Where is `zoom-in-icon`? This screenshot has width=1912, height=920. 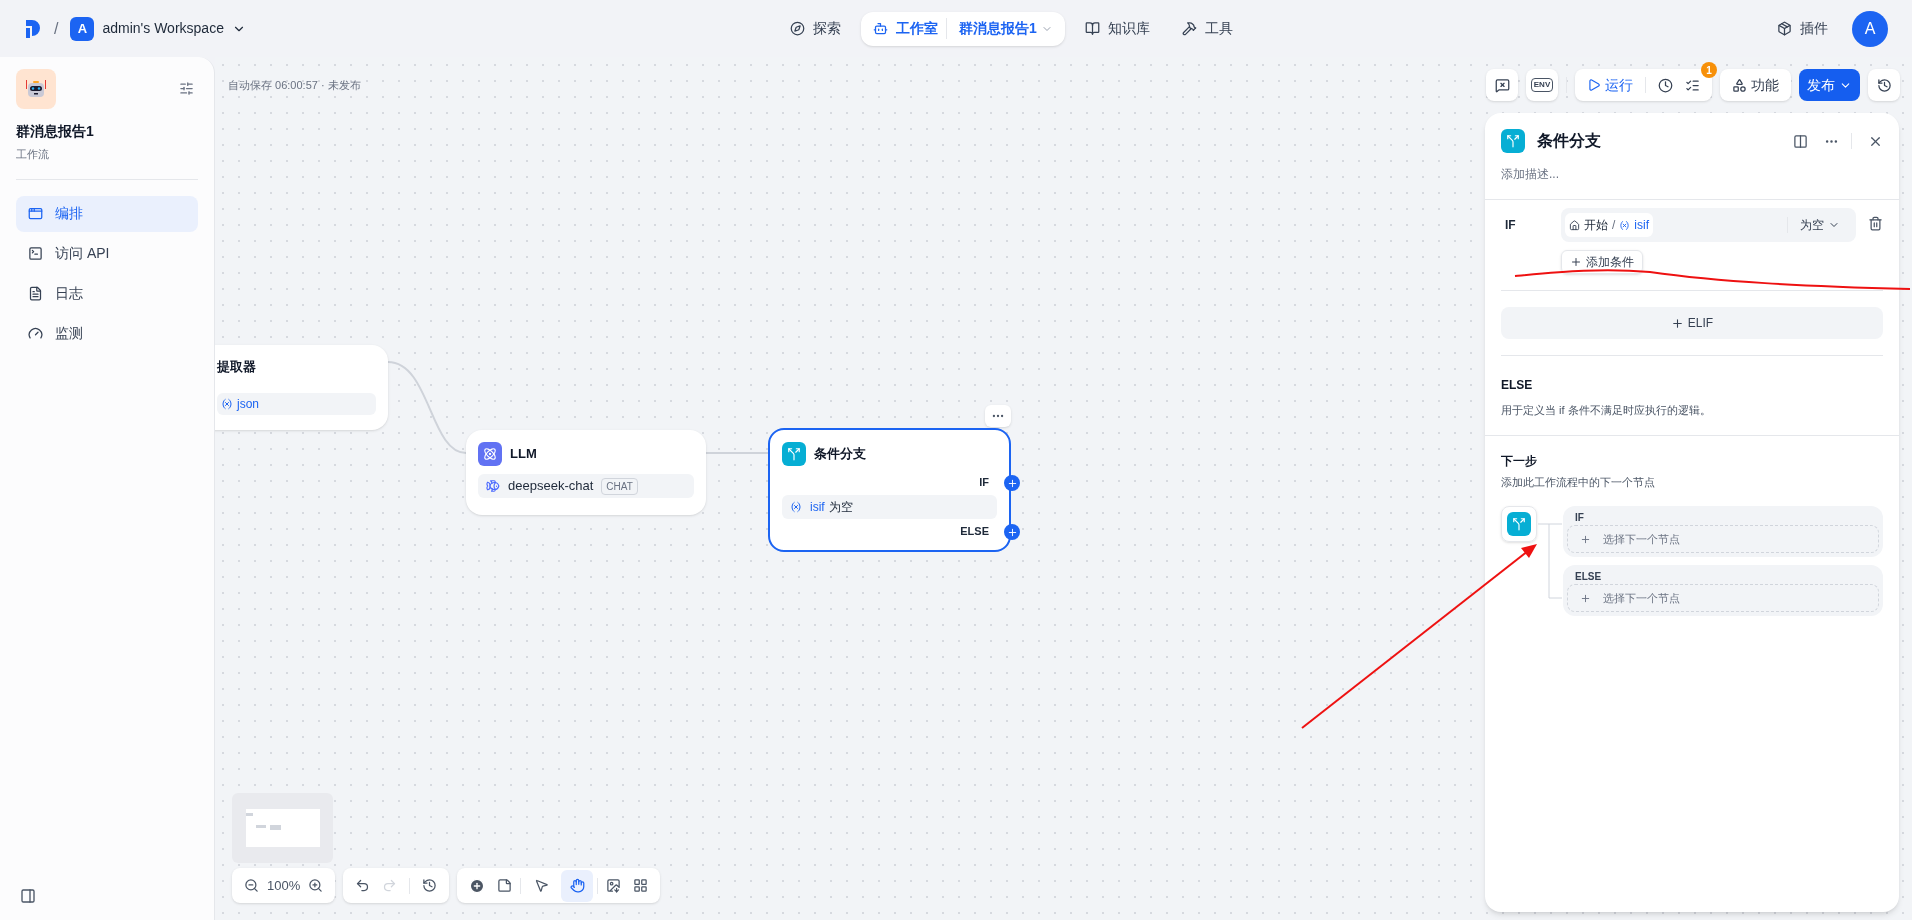 zoom-in-icon is located at coordinates (316, 885).